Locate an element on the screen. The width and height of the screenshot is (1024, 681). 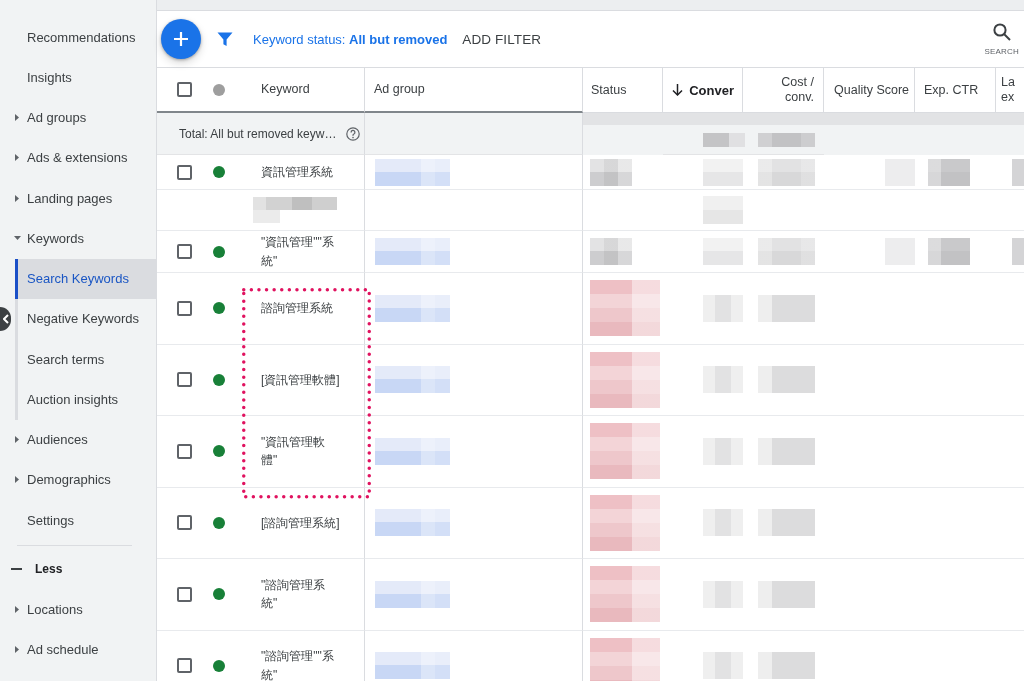
keyword-text: "諮詢管理系統" is located at coordinates (294, 594).